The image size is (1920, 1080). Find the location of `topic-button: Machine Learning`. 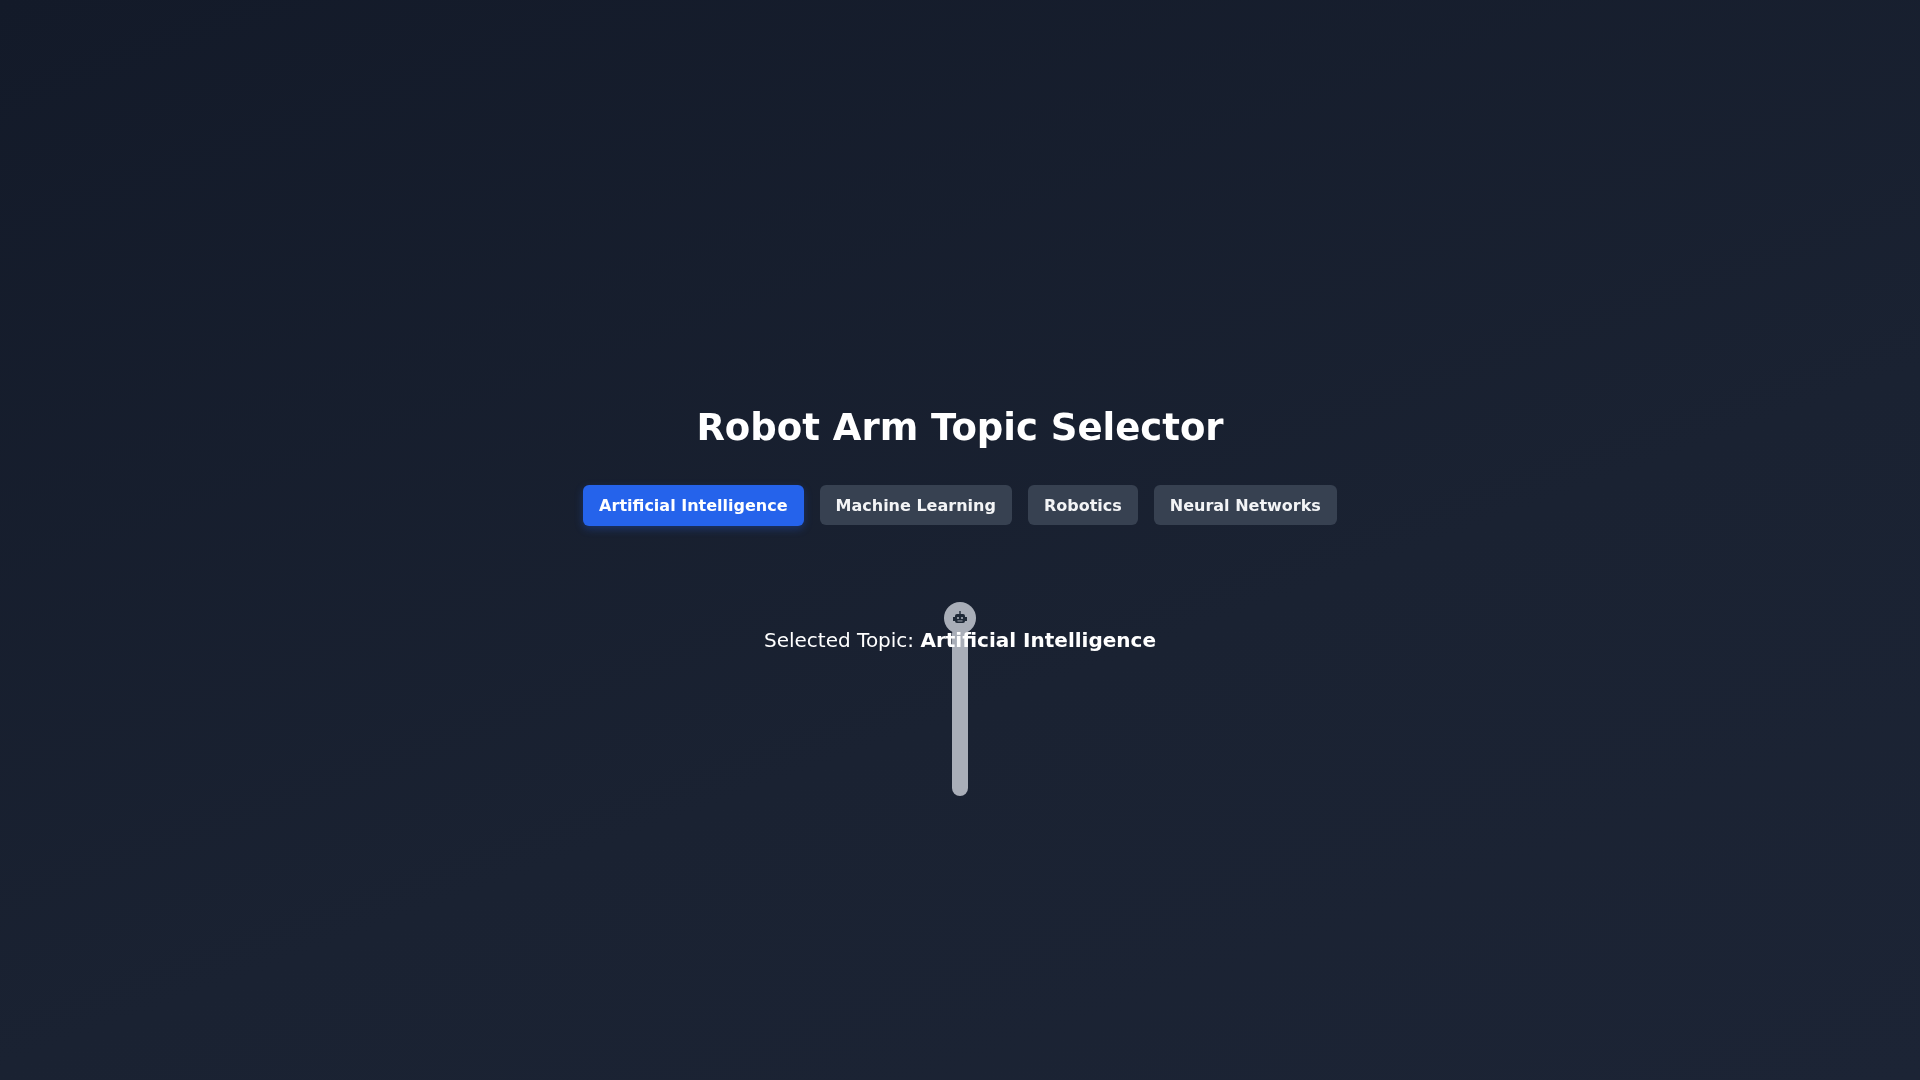

topic-button: Machine Learning is located at coordinates (915, 505).